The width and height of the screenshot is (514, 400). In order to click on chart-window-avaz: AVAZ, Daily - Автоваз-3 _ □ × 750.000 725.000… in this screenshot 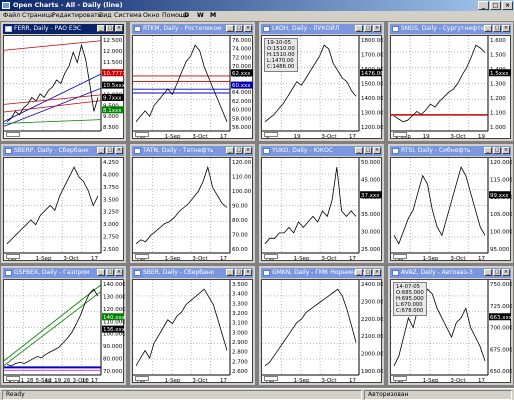, I will do `click(450, 325)`.